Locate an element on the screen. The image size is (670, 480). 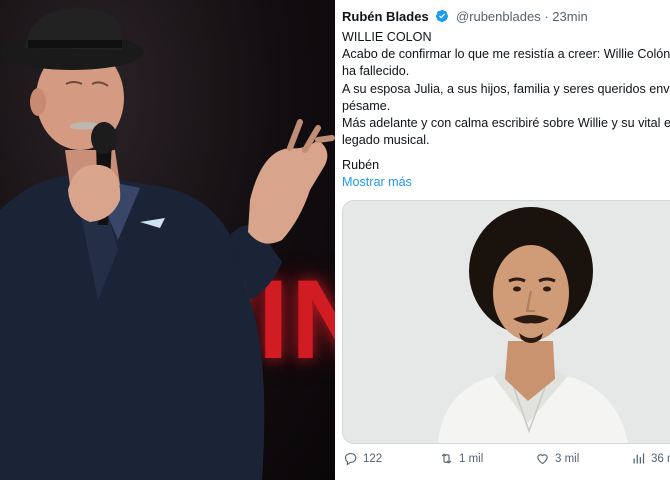
like-button: 3 mil is located at coordinates (557, 458).